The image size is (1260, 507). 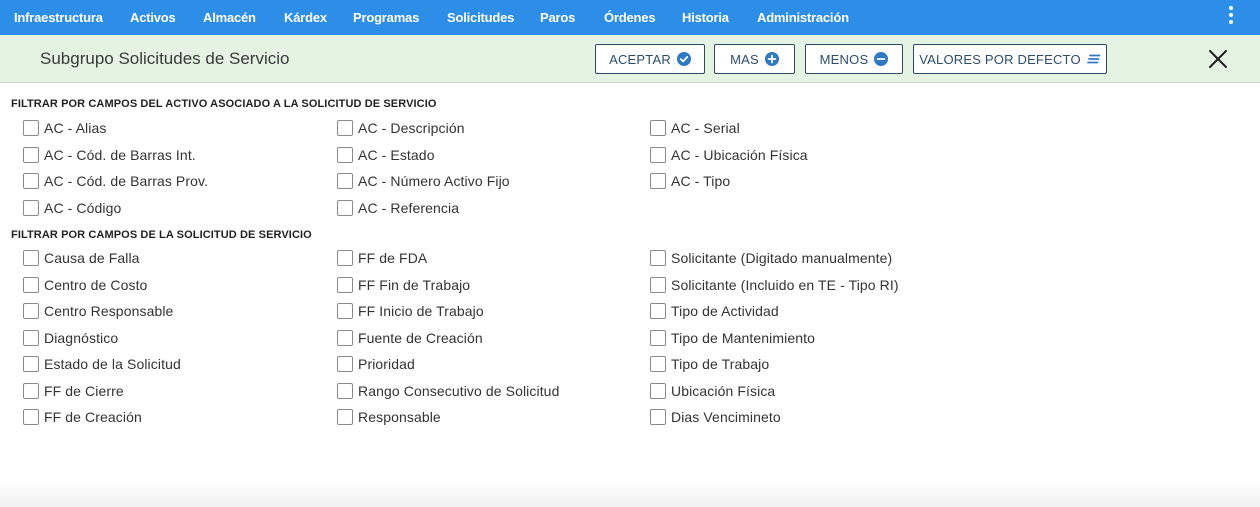 What do you see at coordinates (774, 285) in the screenshot?
I see `checkbox-option: Solicitante (Incluido en TE - Tipo RI)` at bounding box center [774, 285].